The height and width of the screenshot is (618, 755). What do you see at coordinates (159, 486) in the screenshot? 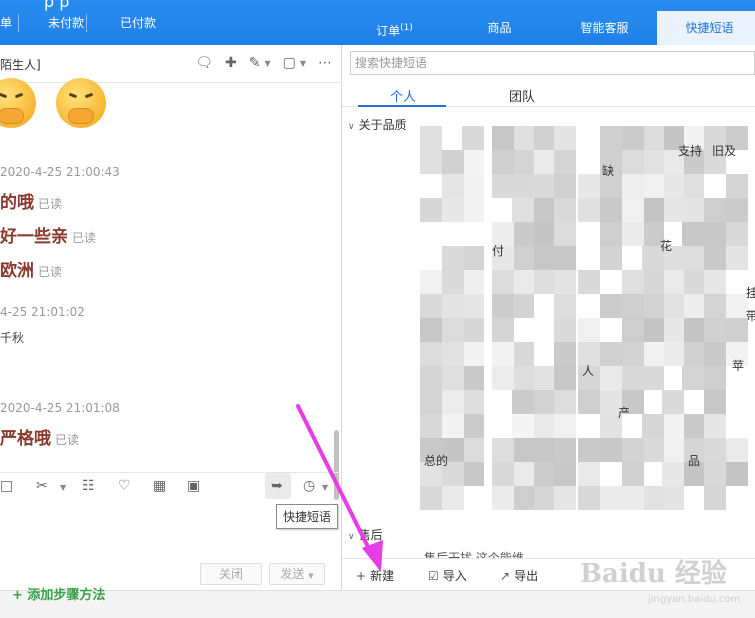
I see `calendar-icon: ▦` at bounding box center [159, 486].